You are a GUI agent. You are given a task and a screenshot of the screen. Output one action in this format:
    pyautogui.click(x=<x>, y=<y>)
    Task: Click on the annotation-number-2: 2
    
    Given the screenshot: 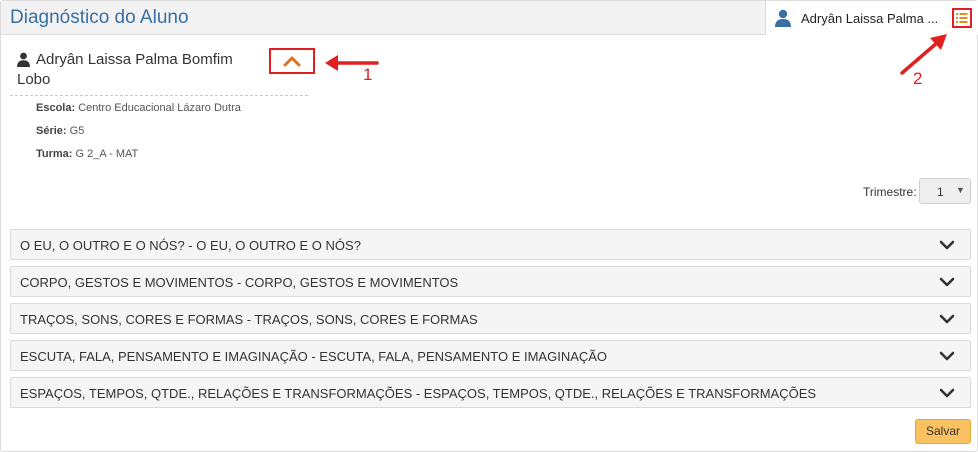 What is the action you would take?
    pyautogui.click(x=918, y=78)
    